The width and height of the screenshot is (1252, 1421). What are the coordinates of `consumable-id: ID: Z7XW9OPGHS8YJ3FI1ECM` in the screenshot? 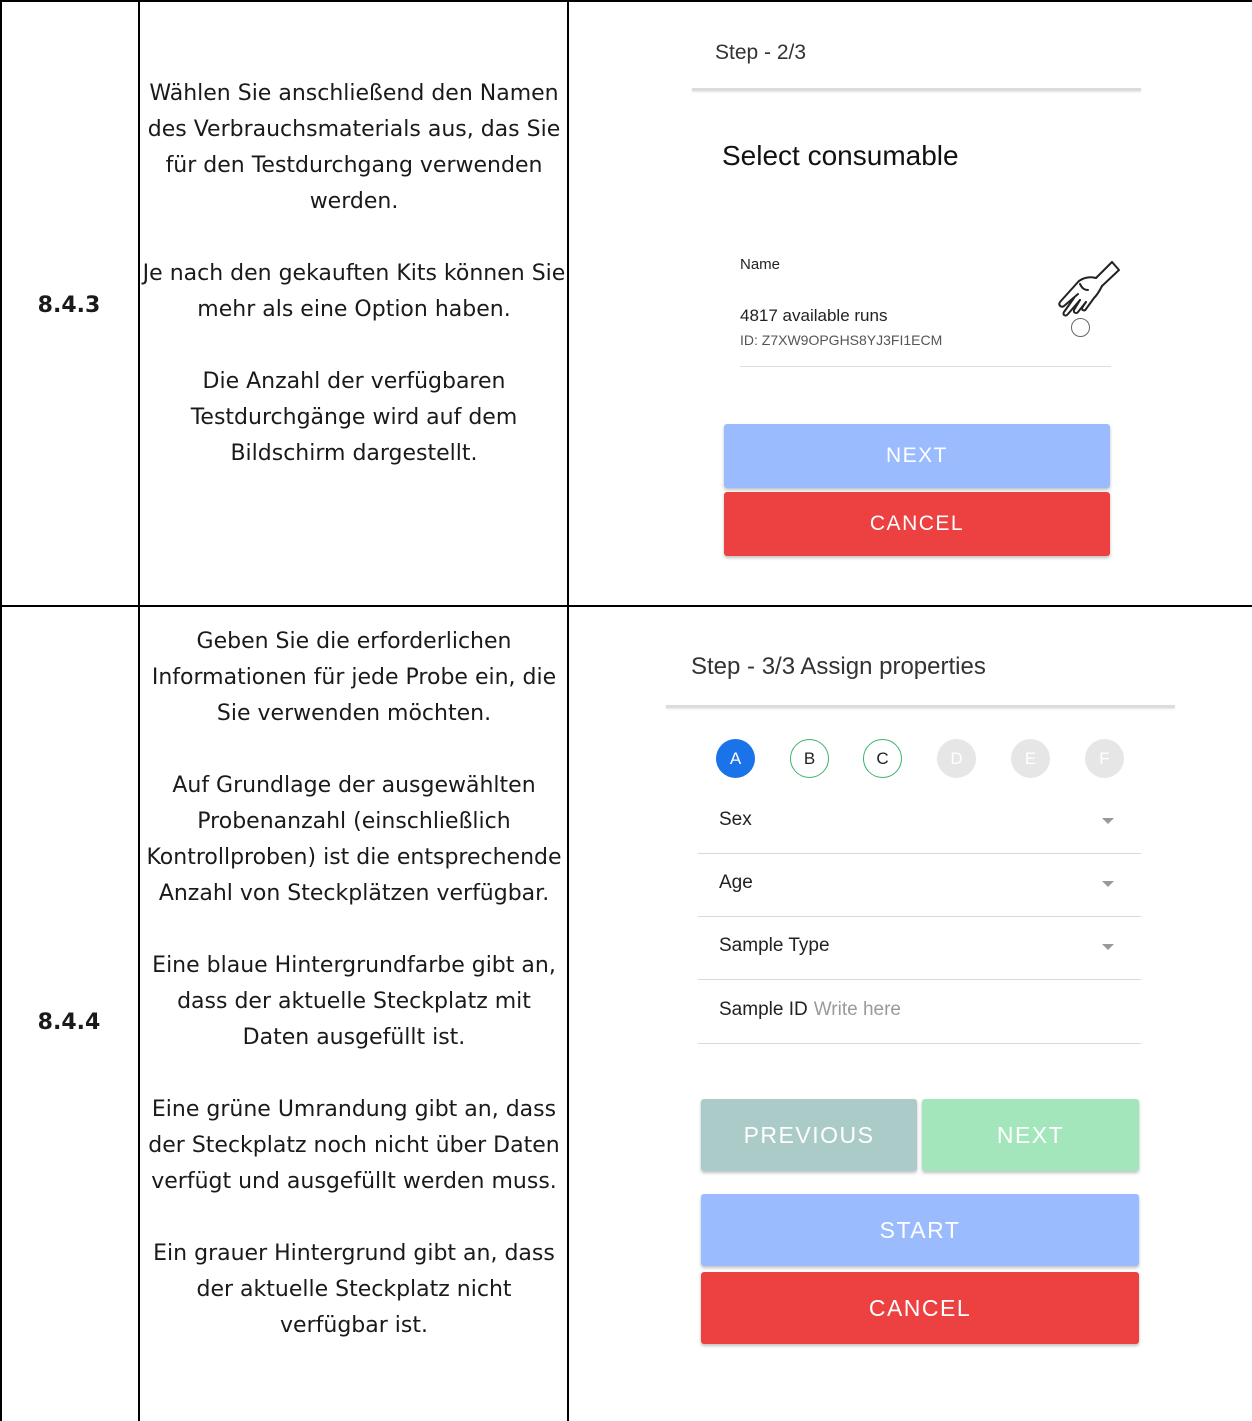 It's located at (841, 340).